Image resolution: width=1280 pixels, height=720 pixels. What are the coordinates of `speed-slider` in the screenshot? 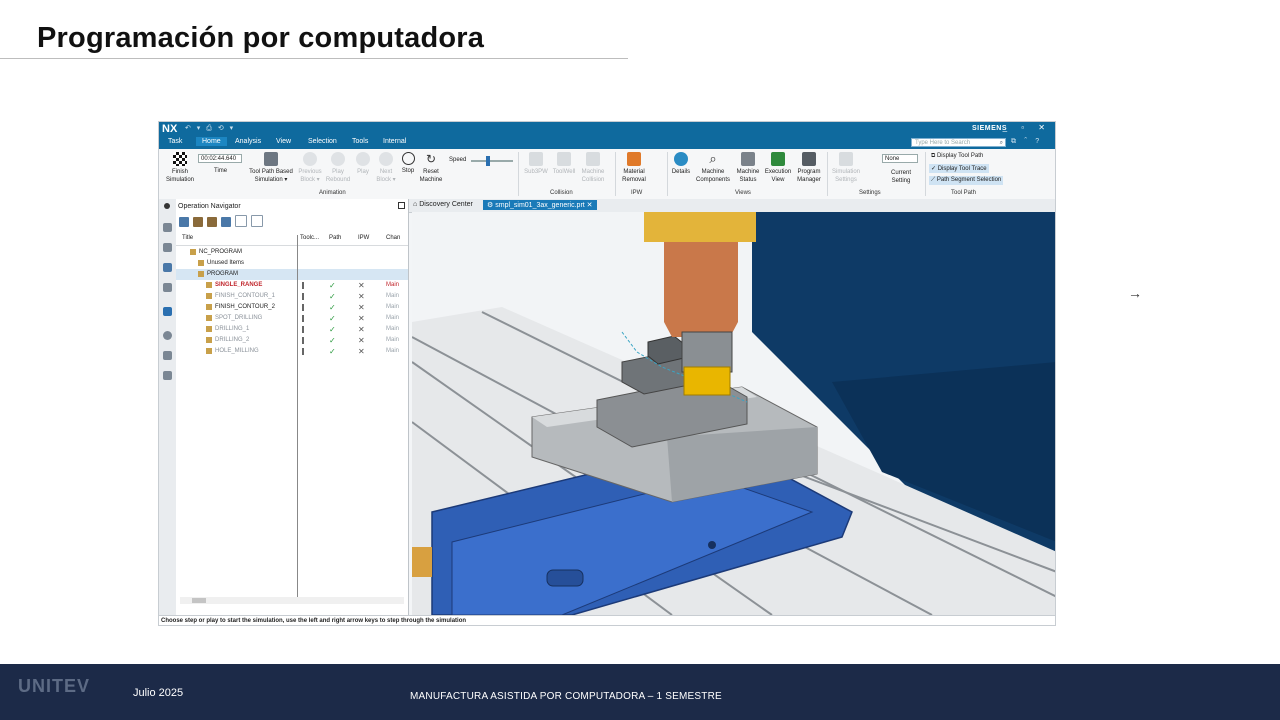 It's located at (492, 161).